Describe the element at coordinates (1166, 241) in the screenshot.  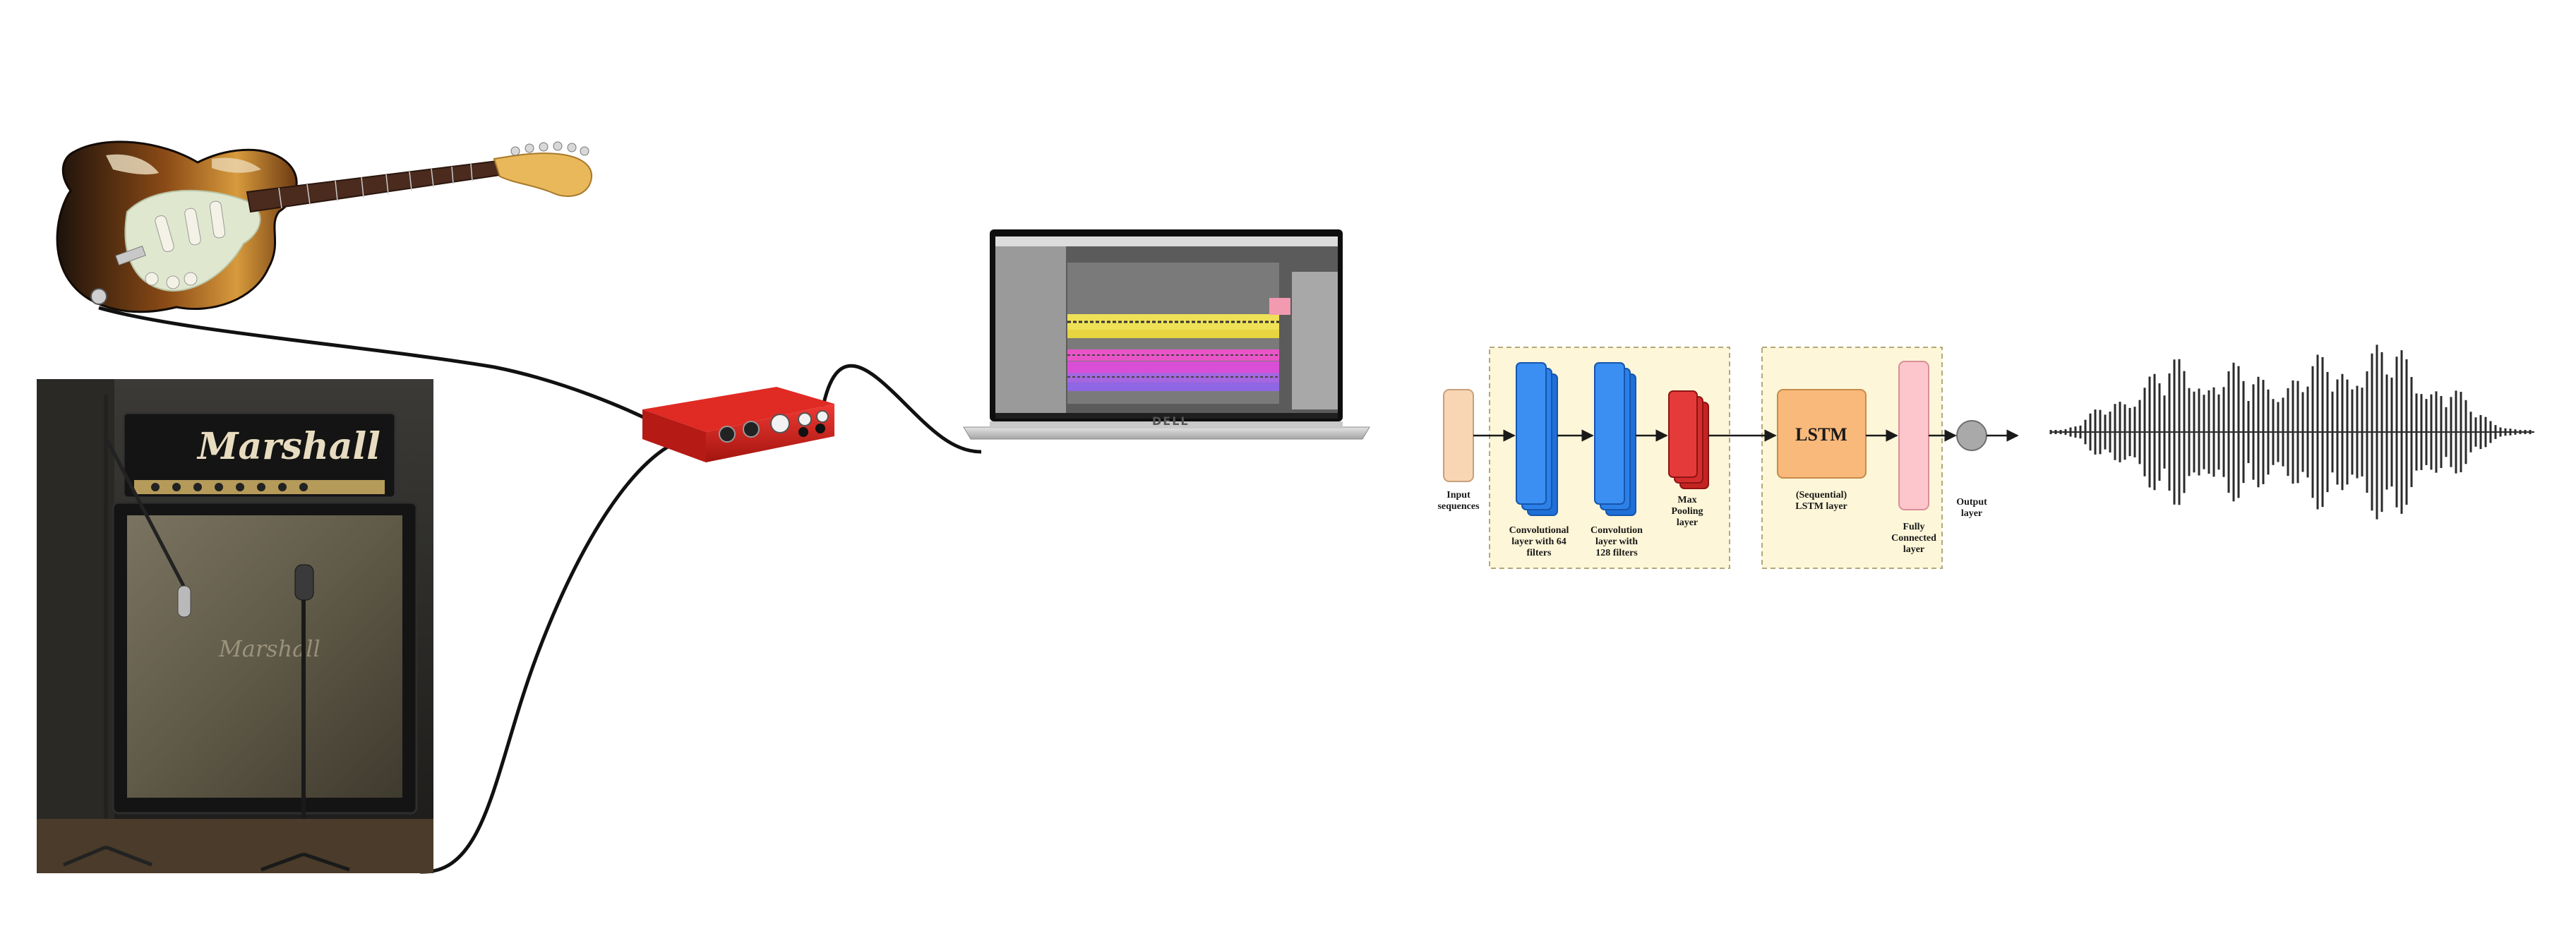
I see `daw-menubar` at that location.